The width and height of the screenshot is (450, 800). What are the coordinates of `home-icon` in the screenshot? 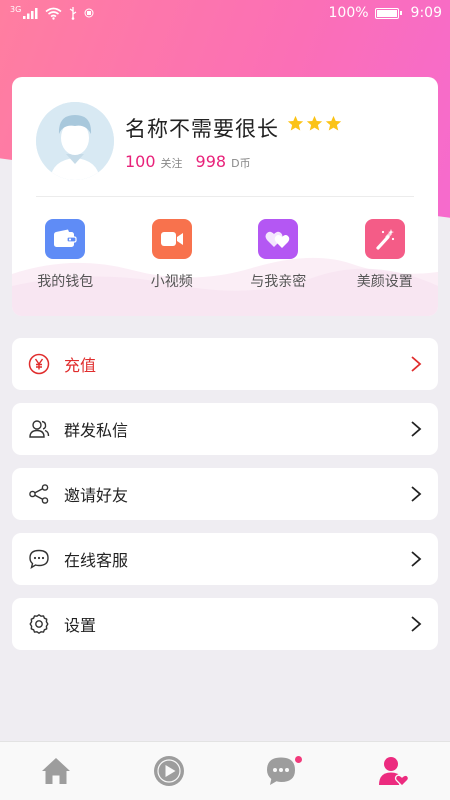 It's located at (56, 771).